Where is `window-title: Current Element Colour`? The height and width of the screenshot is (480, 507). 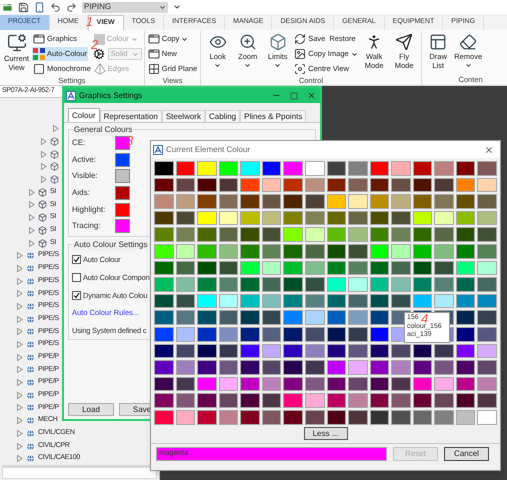
window-title: Current Element Colour is located at coordinates (208, 150).